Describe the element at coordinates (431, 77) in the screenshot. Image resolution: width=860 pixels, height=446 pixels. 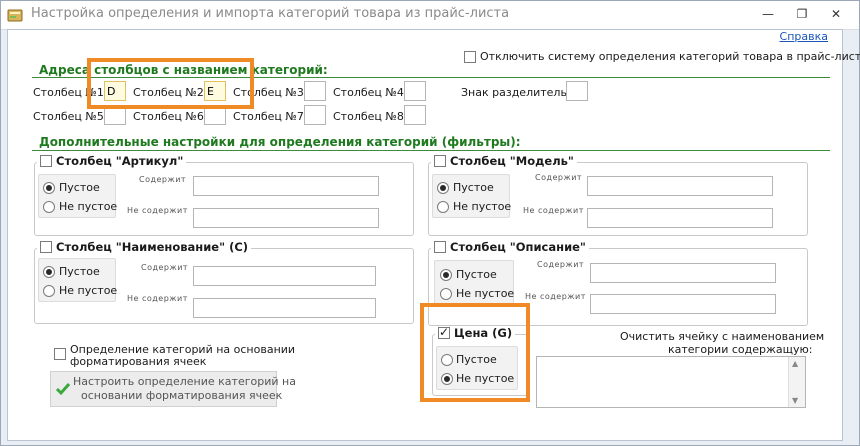
I see `columns-section-divider` at that location.